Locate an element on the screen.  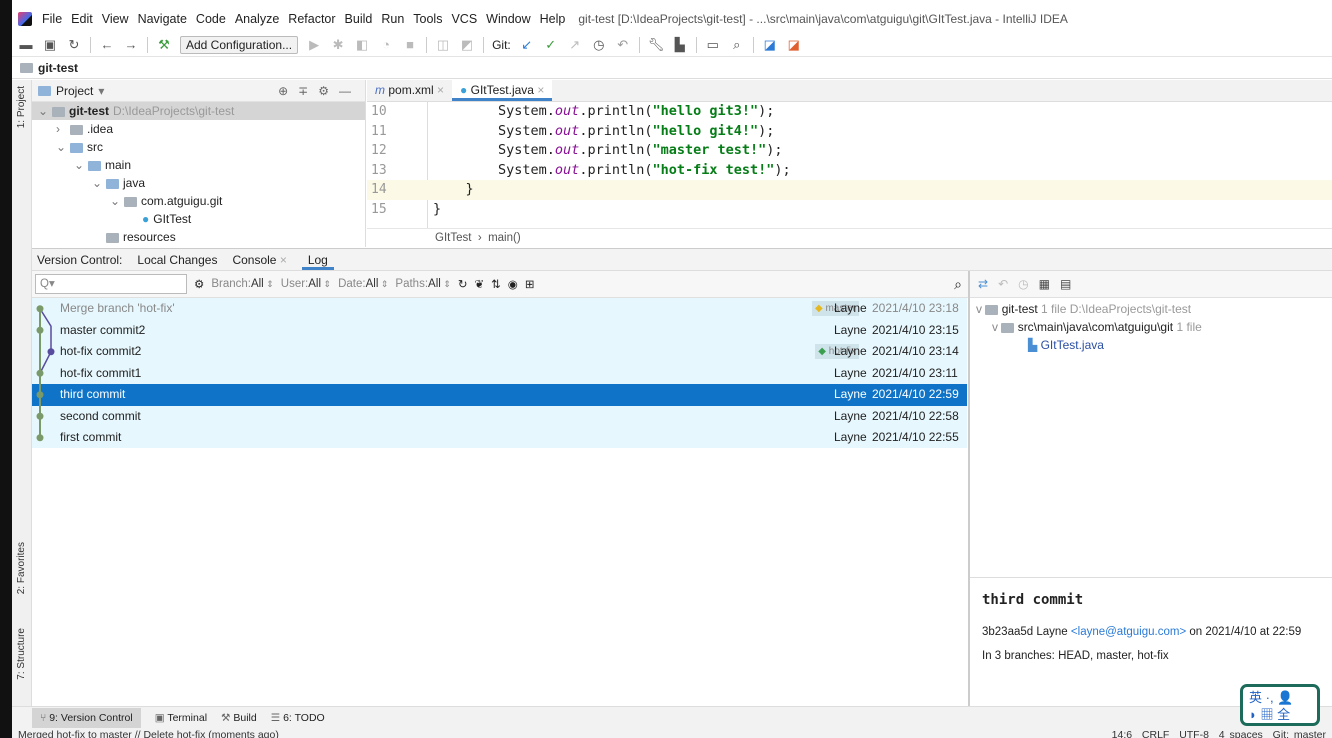
tree-item: ⌄ java is located at coordinates (198, 183).